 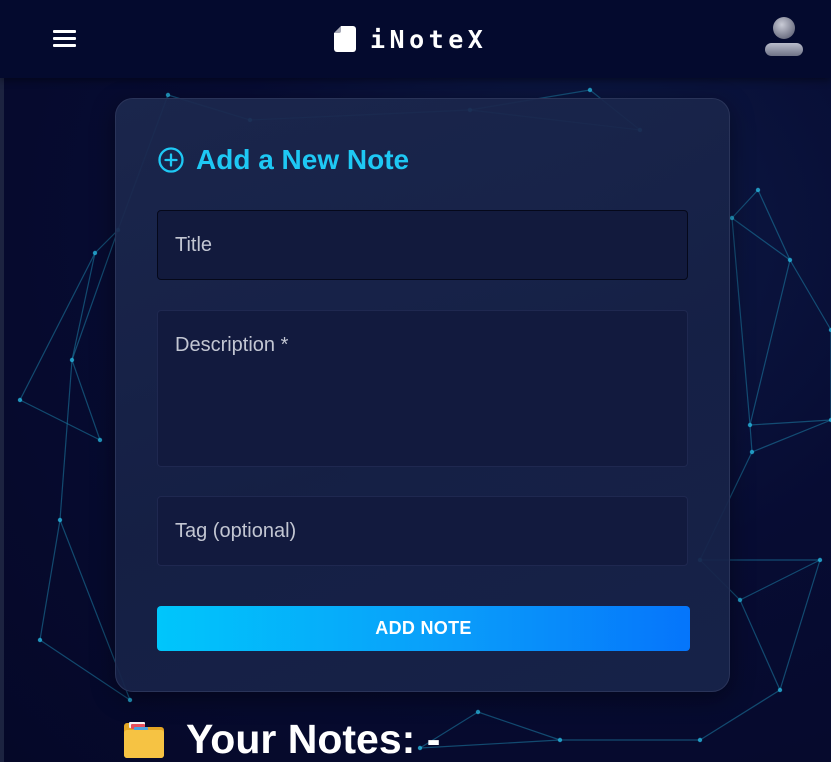 I want to click on your-notes-heading: Your Notes: -, so click(x=281, y=737).